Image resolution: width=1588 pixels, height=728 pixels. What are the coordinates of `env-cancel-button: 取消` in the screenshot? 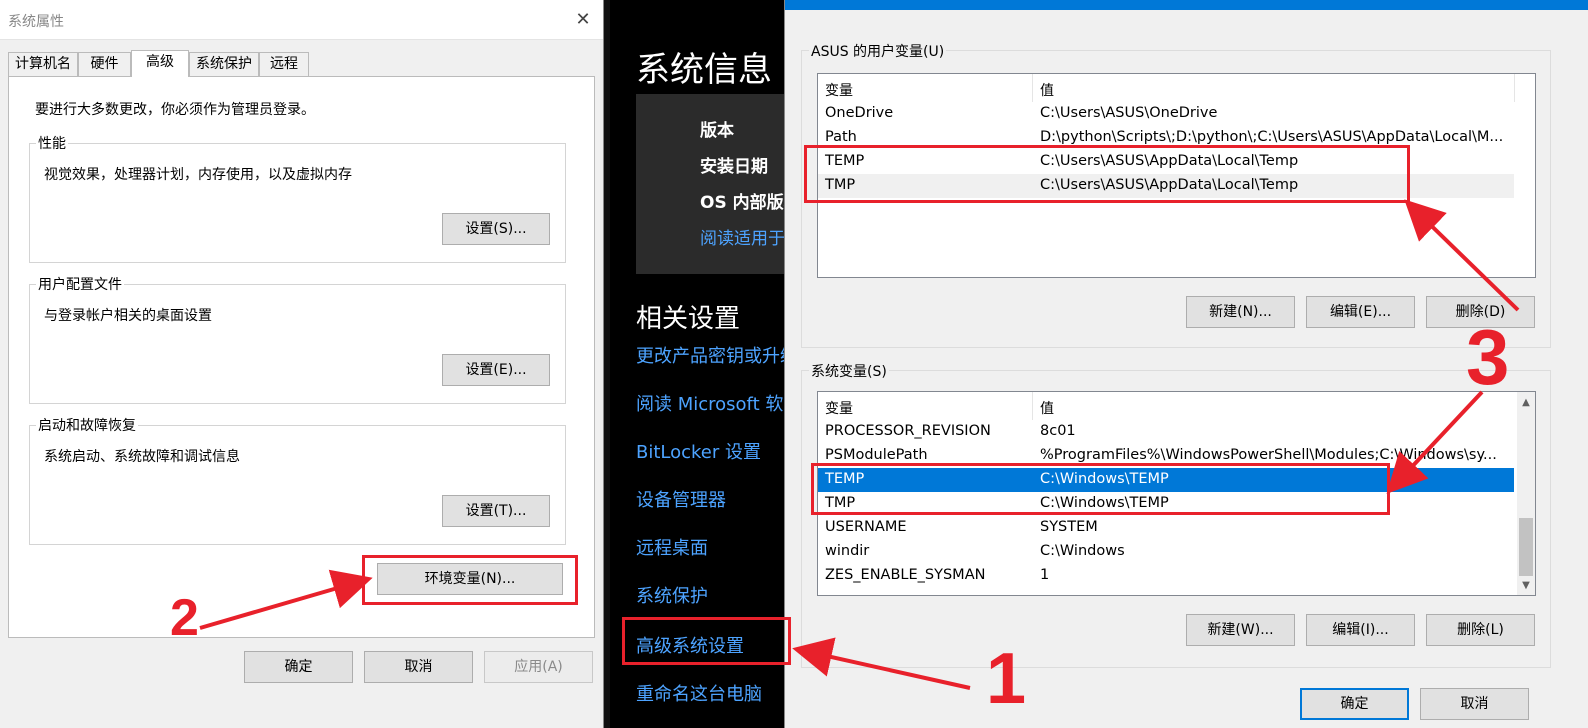 It's located at (1474, 704).